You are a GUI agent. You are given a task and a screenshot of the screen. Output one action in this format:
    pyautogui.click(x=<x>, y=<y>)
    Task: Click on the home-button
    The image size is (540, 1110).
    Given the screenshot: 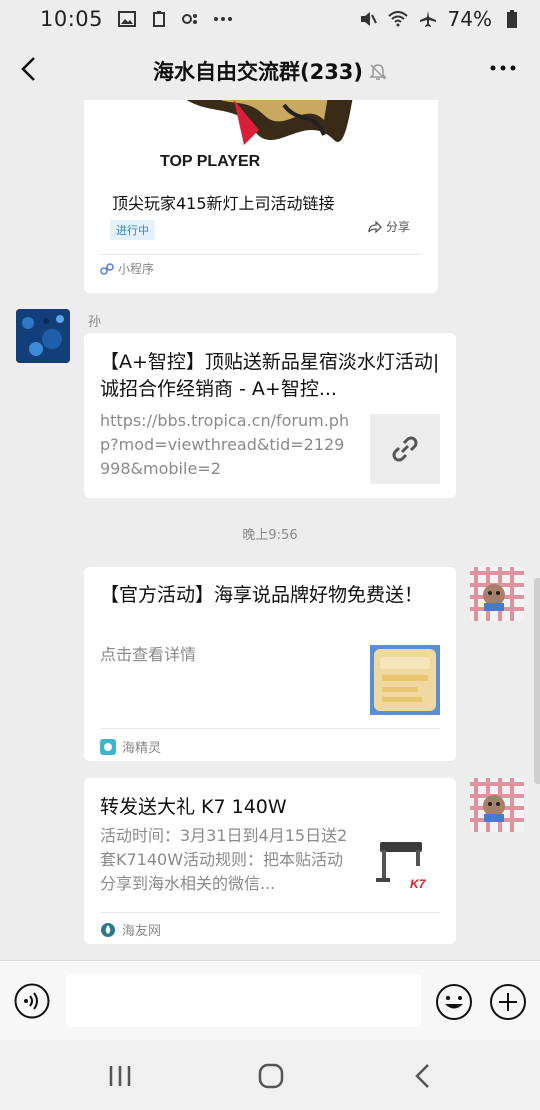 What is the action you would take?
    pyautogui.click(x=271, y=1076)
    